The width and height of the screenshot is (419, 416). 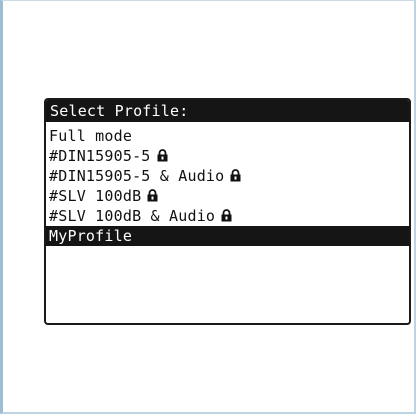 I want to click on profile-item-slv-100db: #SLV 100dB, so click(x=227, y=196).